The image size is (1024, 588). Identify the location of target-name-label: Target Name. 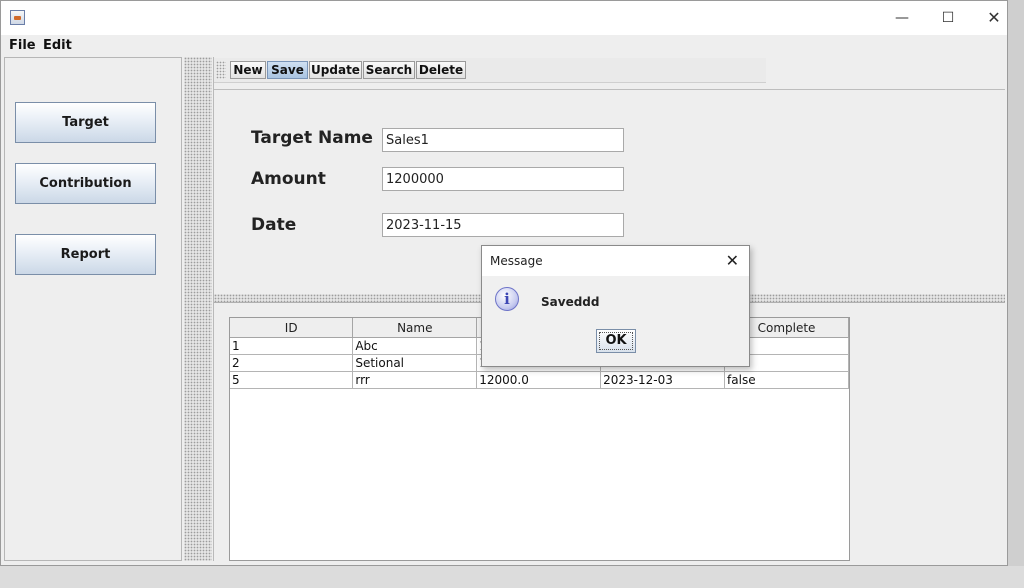
(312, 138).